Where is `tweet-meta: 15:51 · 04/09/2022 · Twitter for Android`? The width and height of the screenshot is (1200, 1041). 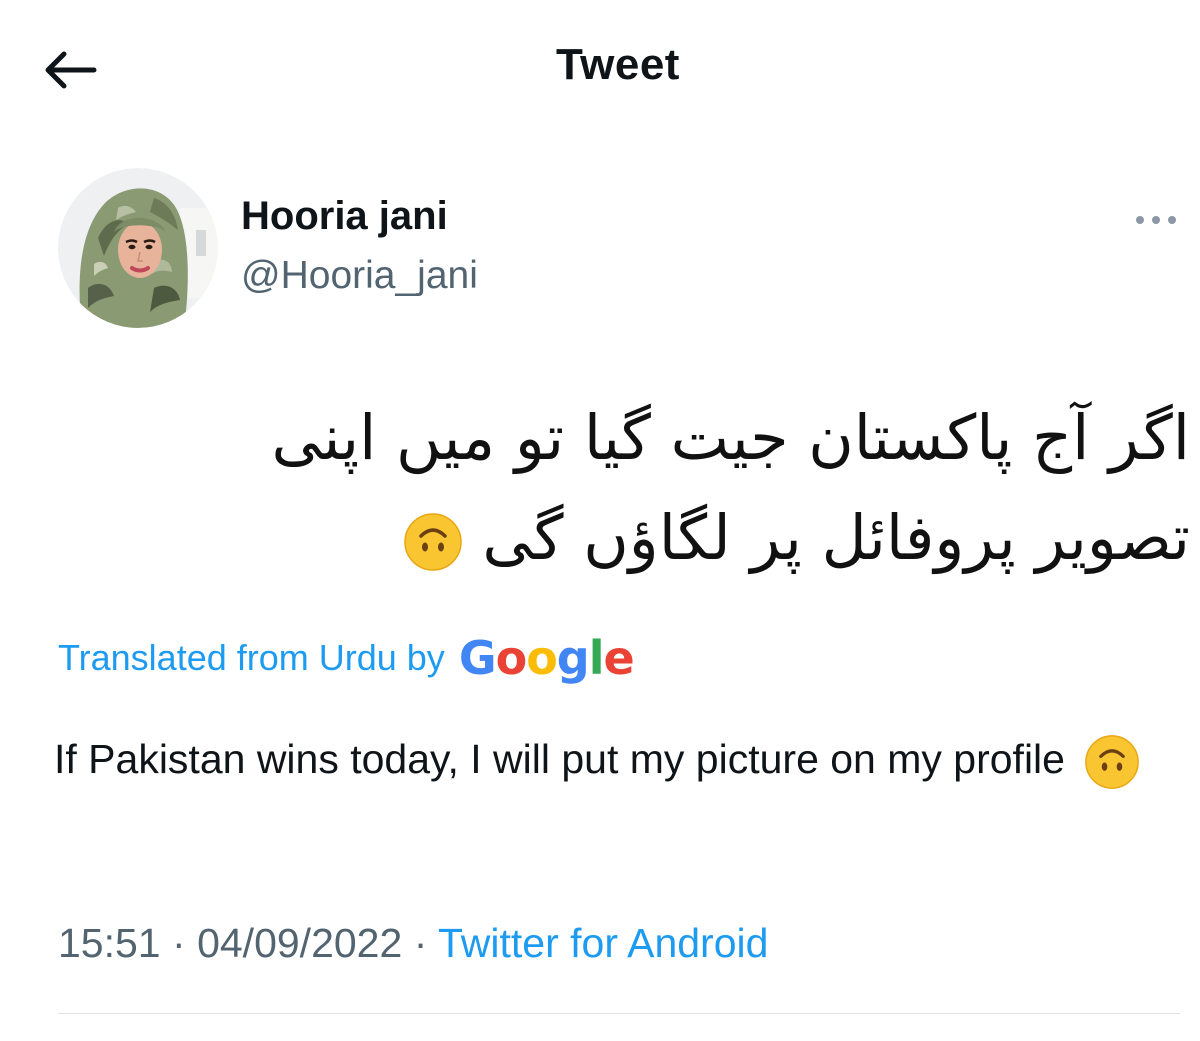 tweet-meta: 15:51 · 04/09/2022 · Twitter for Android is located at coordinates (413, 943).